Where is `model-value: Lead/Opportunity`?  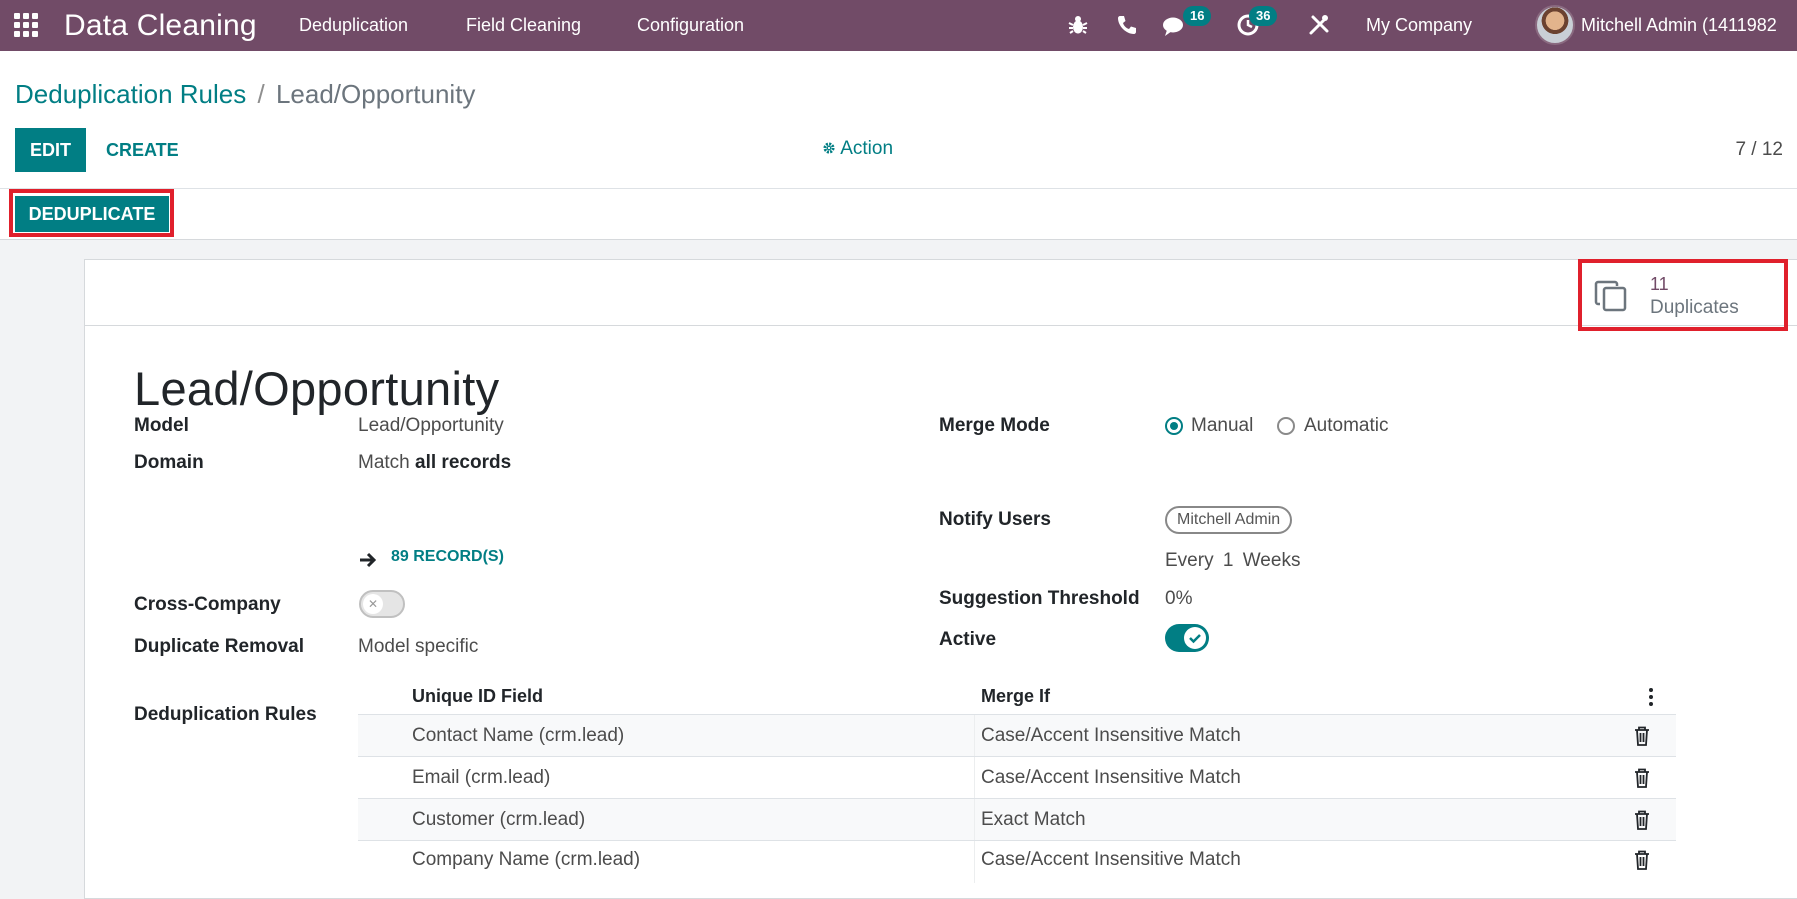 model-value: Lead/Opportunity is located at coordinates (431, 425).